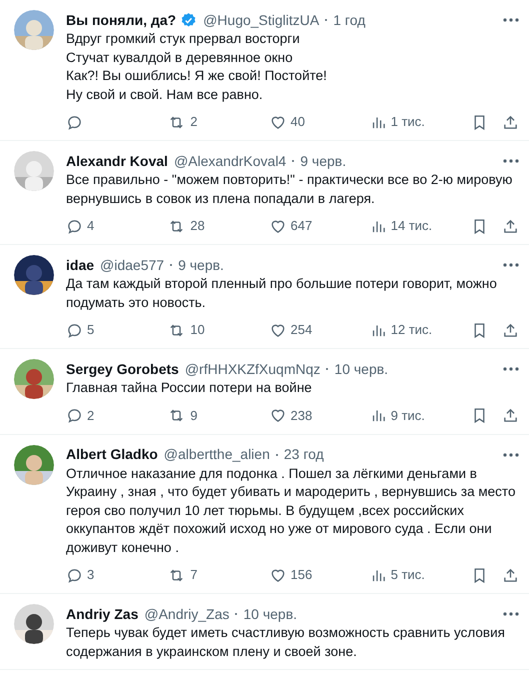 The image size is (529, 682). Describe the element at coordinates (301, 330) in the screenshot. I see `likes-count: 254` at that location.